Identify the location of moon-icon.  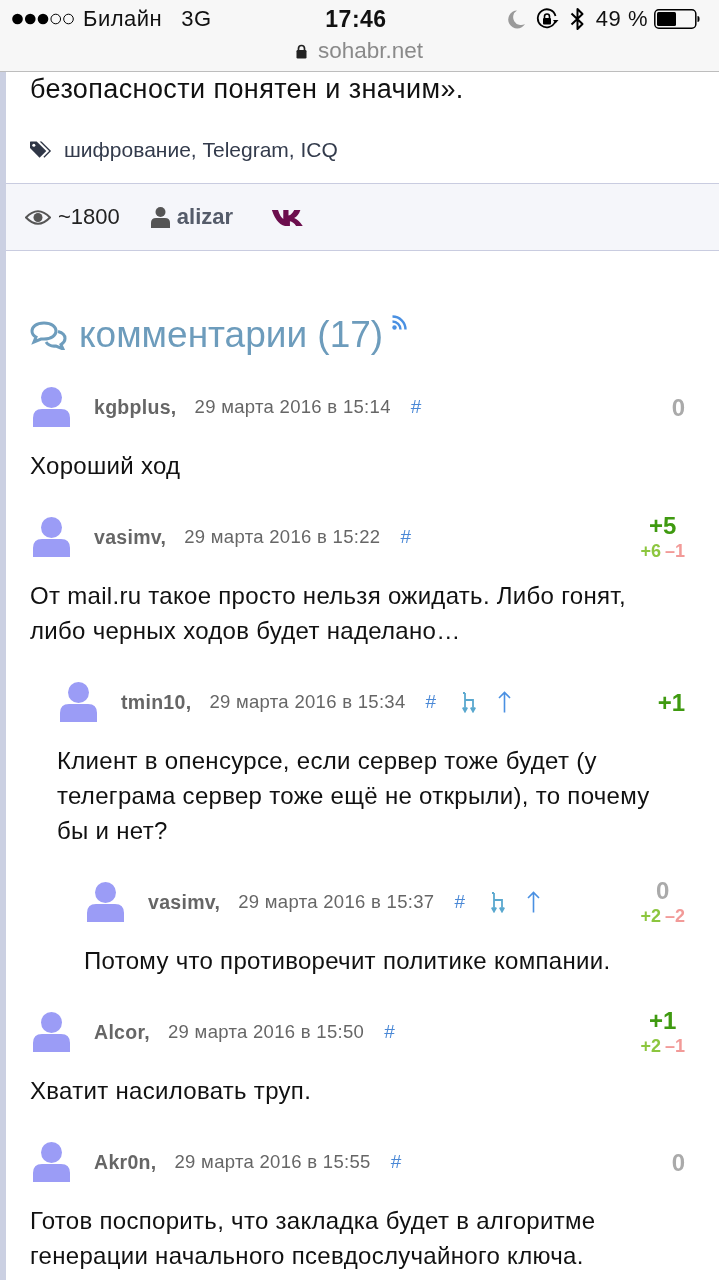
(515, 19).